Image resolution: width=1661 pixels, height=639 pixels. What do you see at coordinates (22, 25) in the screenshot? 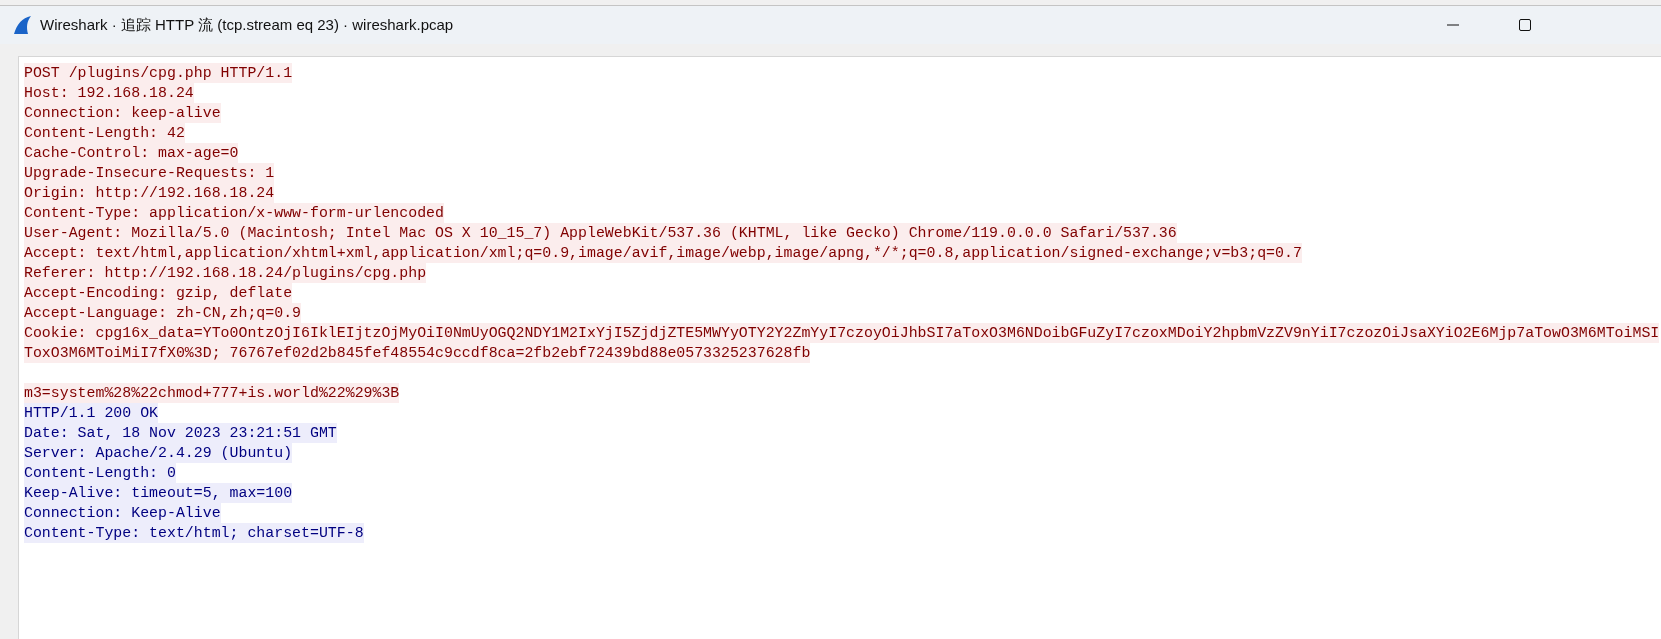
I see `shark-fin-icon` at bounding box center [22, 25].